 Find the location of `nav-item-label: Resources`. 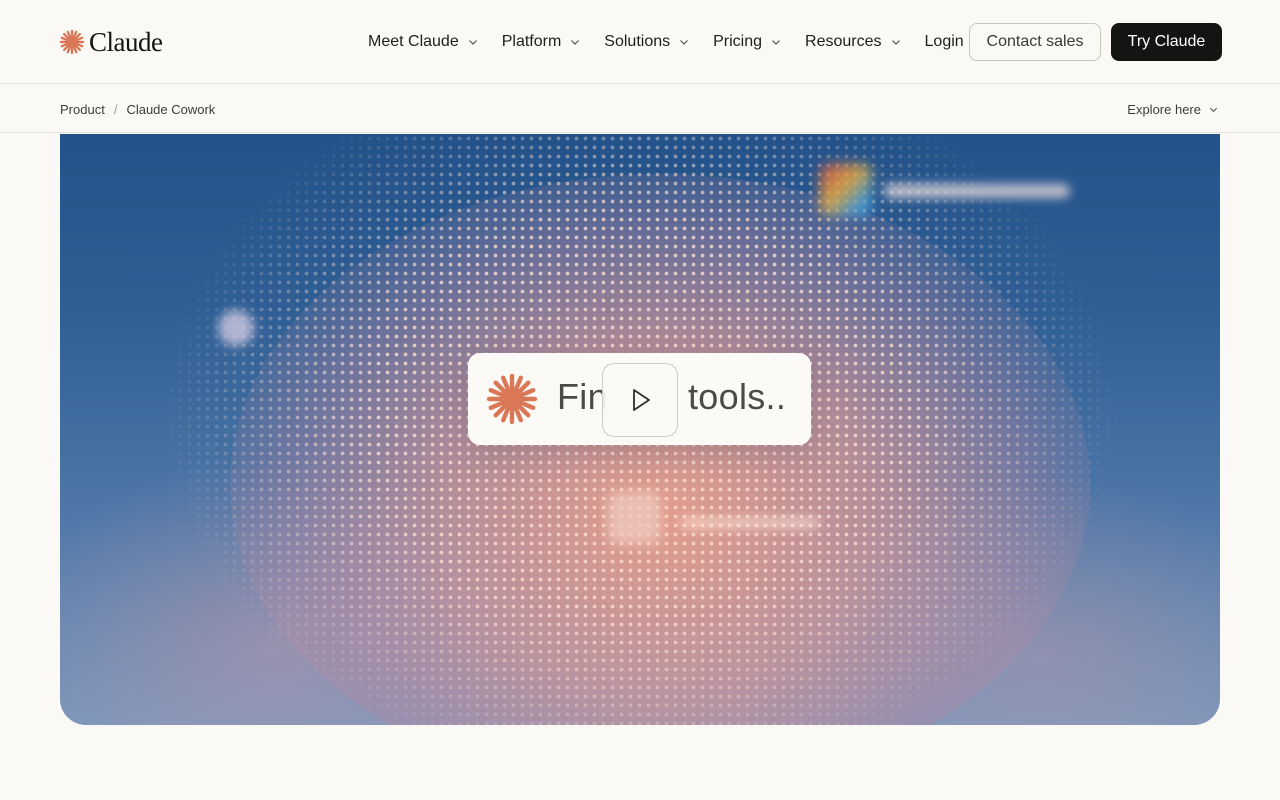

nav-item-label: Resources is located at coordinates (843, 41).